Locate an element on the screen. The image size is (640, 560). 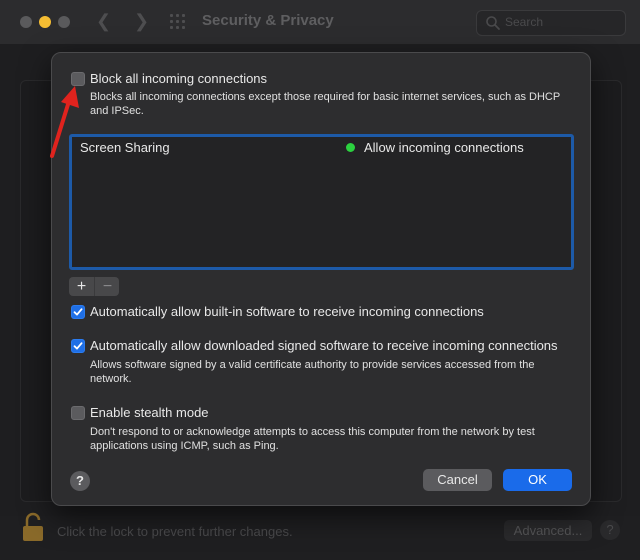
lock-icon is located at coordinates (33, 527).